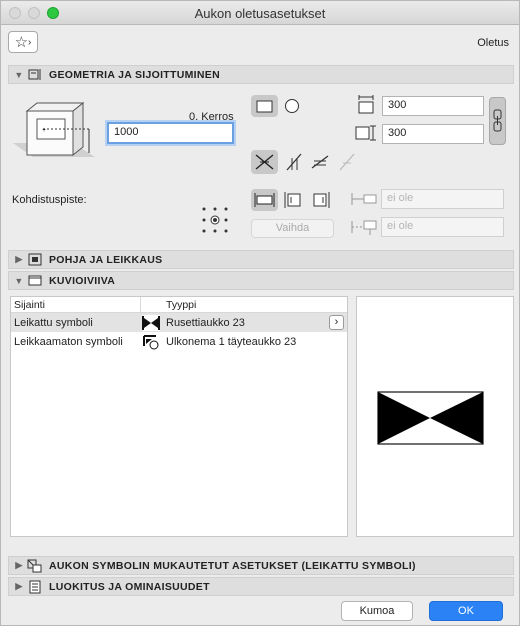 The height and width of the screenshot is (626, 520). Describe the element at coordinates (129, 586) in the screenshot. I see `section-classification-title: LUOKITUS JA OMINAISUUDET` at that location.